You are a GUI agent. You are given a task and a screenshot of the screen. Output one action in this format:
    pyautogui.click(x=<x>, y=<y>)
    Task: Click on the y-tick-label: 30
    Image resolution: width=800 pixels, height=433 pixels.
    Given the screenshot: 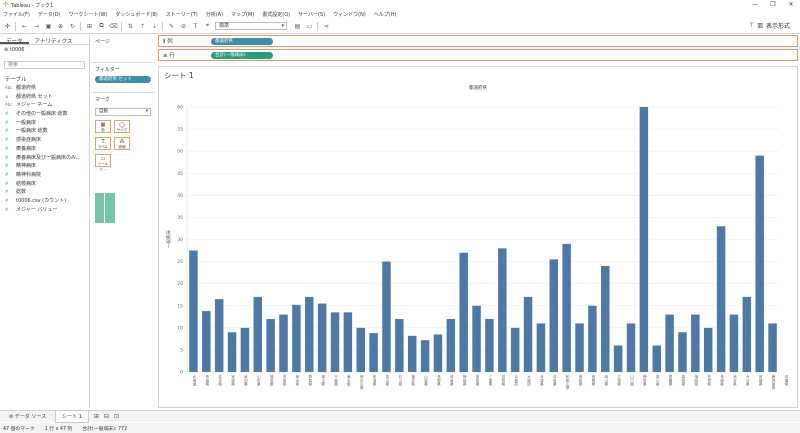 What is the action you would take?
    pyautogui.click(x=180, y=240)
    